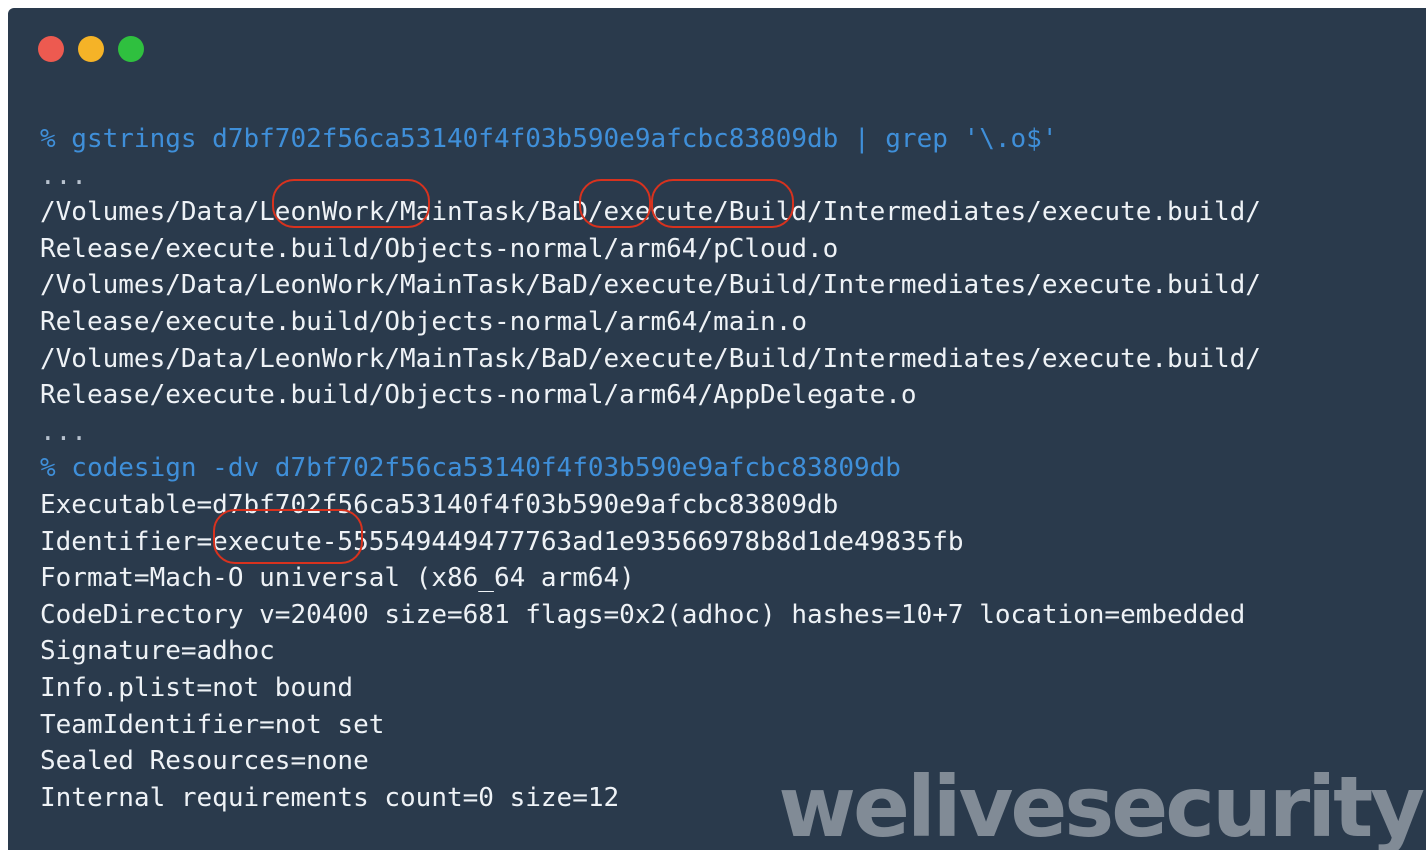 Image resolution: width=1426 pixels, height=850 pixels. I want to click on highlight-execute-path, so click(722, 203).